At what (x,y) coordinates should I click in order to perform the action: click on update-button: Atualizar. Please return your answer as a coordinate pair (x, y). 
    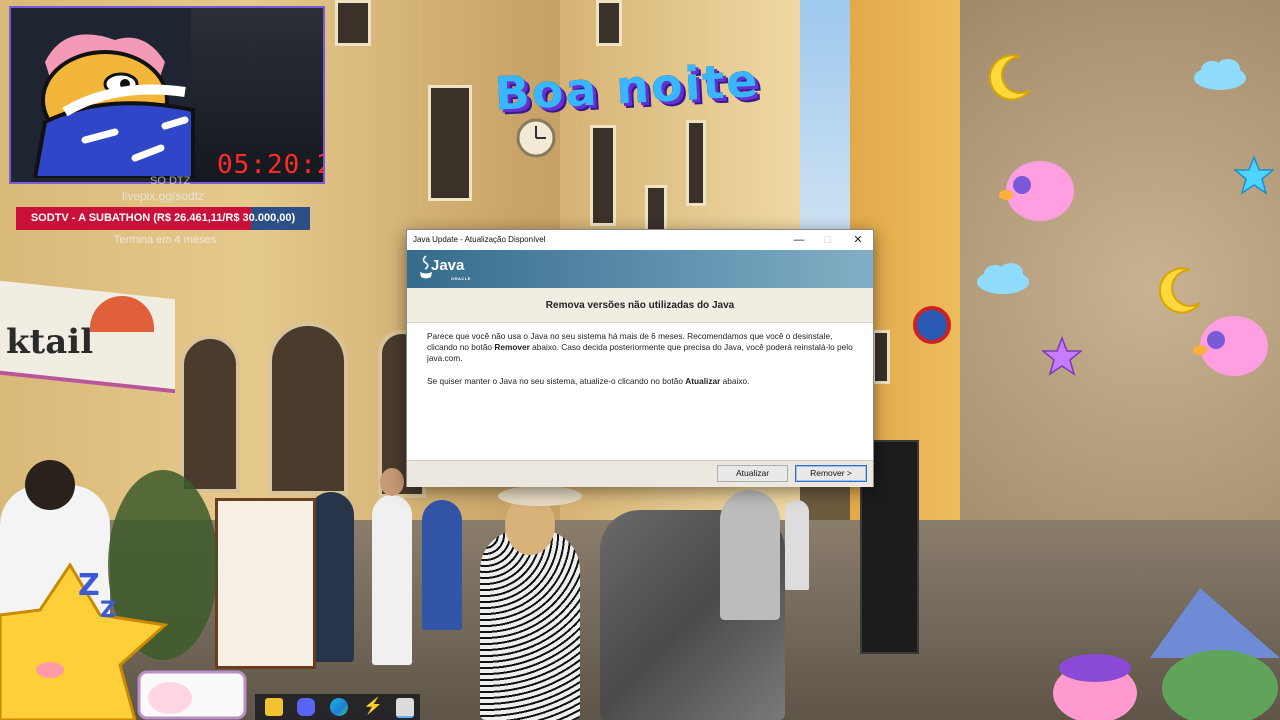
    Looking at the image, I should click on (752, 473).